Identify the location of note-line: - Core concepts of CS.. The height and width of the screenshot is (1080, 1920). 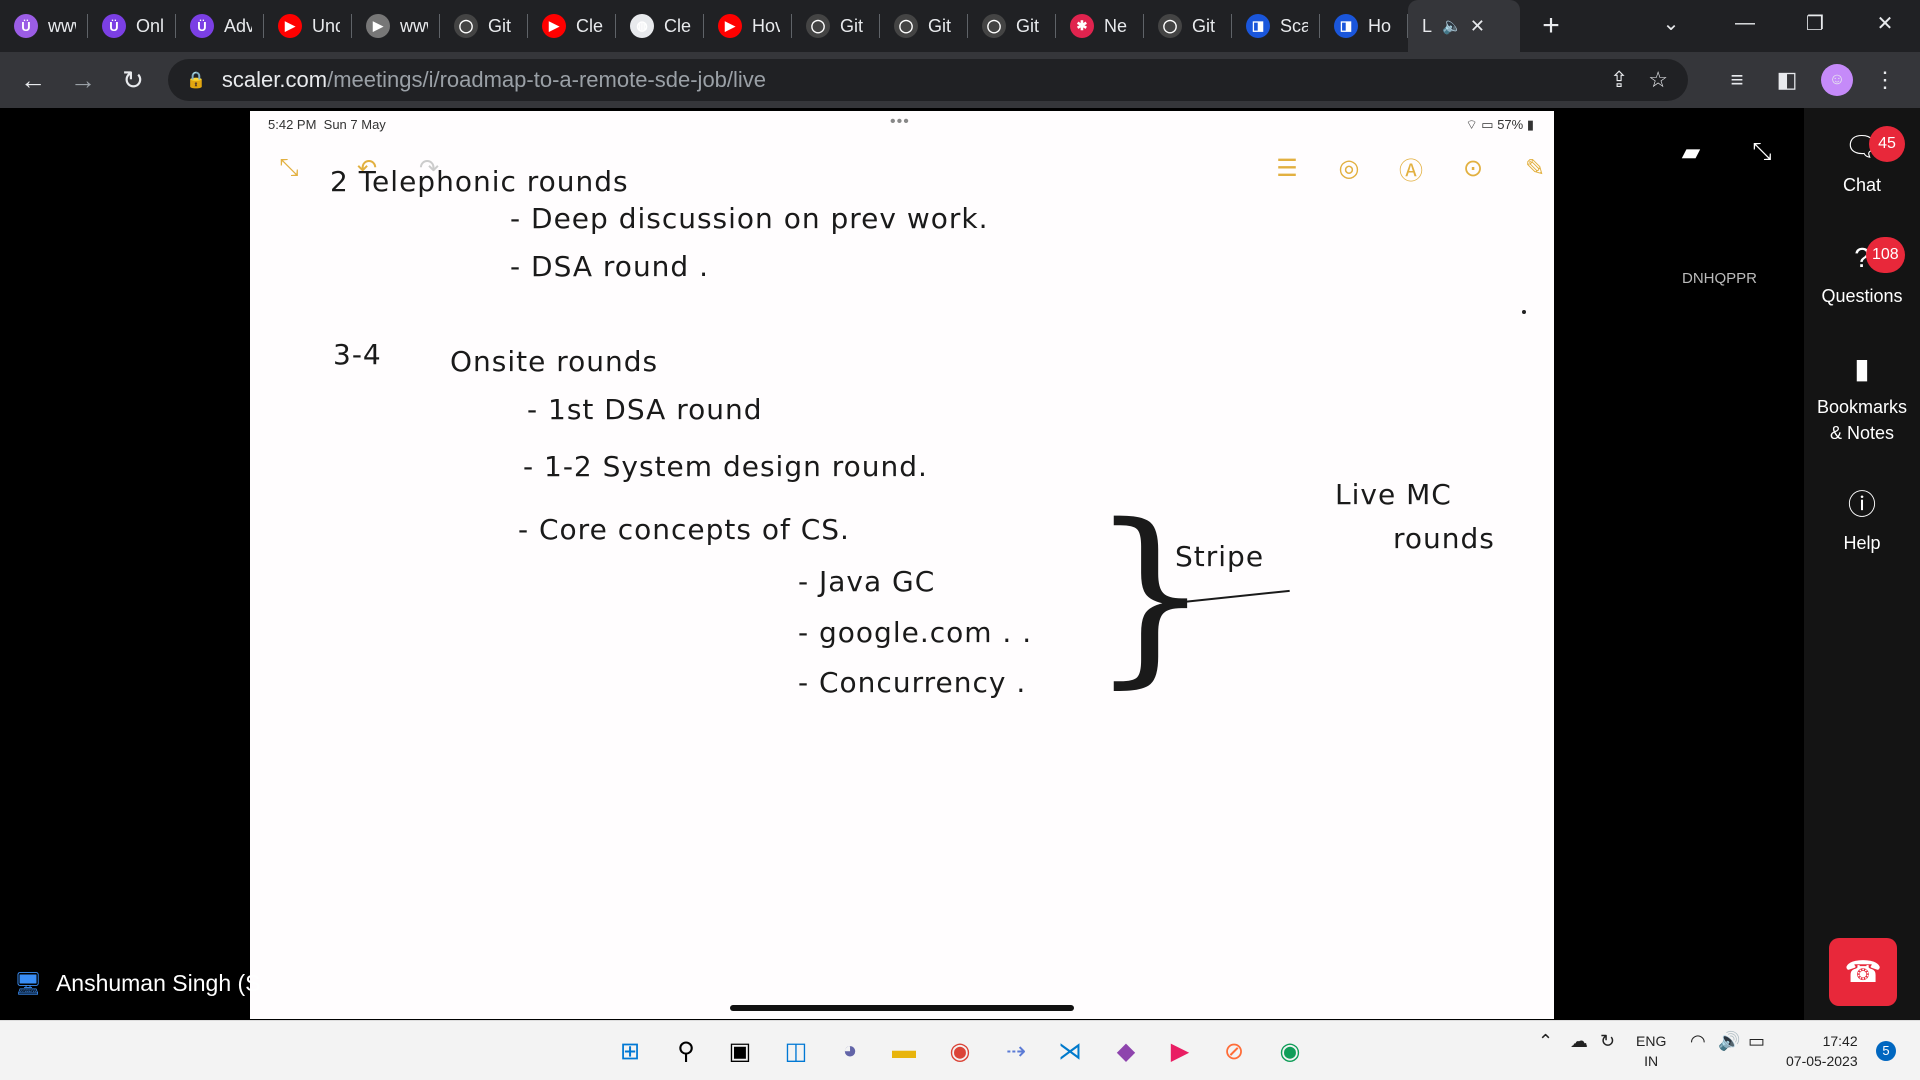
(684, 529).